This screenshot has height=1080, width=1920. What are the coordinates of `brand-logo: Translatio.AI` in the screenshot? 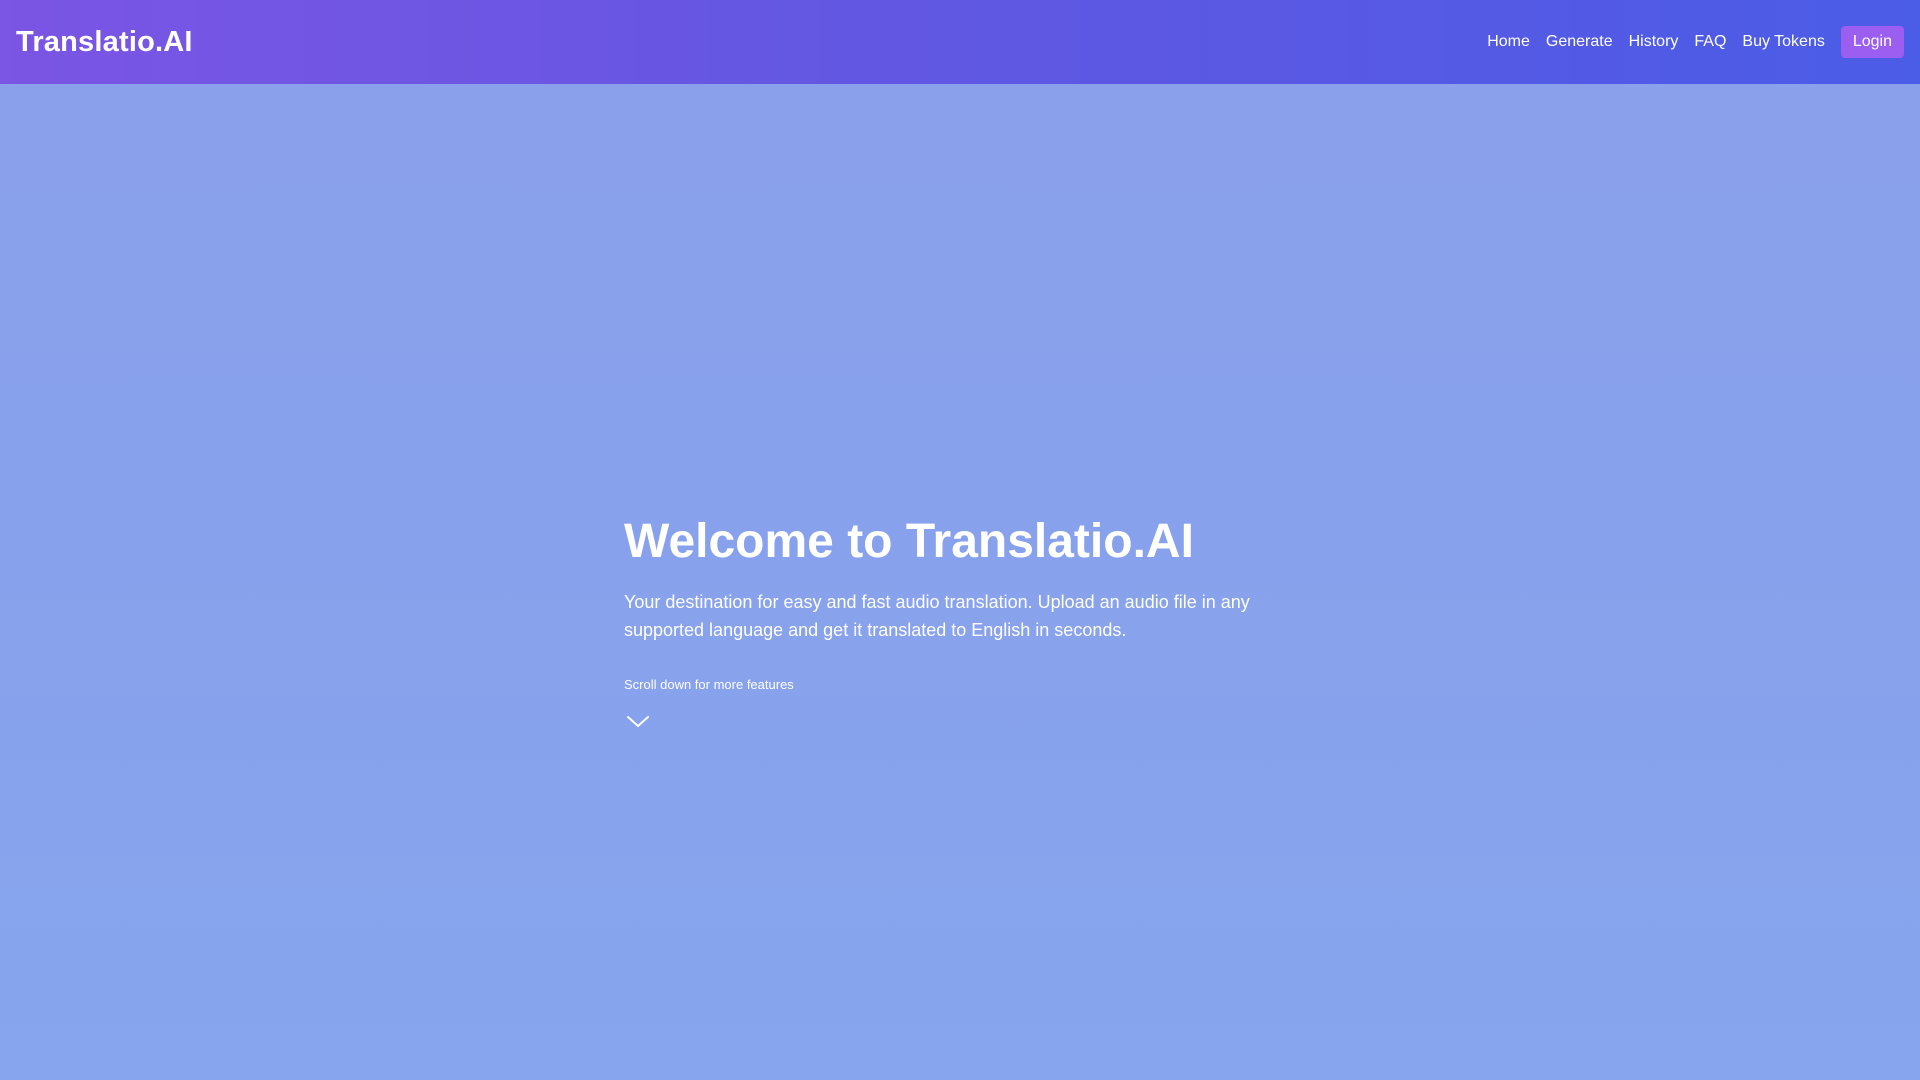 It's located at (104, 42).